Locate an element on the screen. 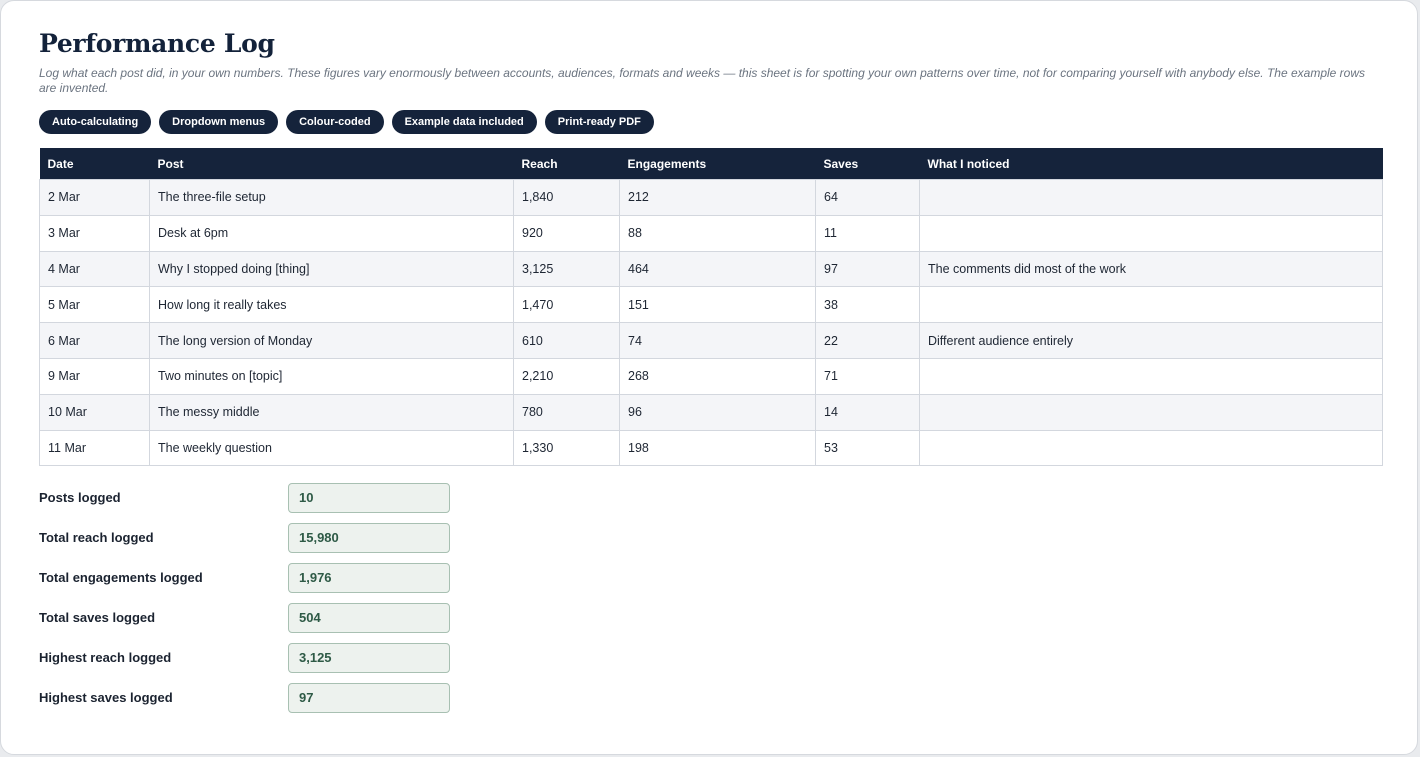  cell-date: 11 Mar is located at coordinates (94, 448).